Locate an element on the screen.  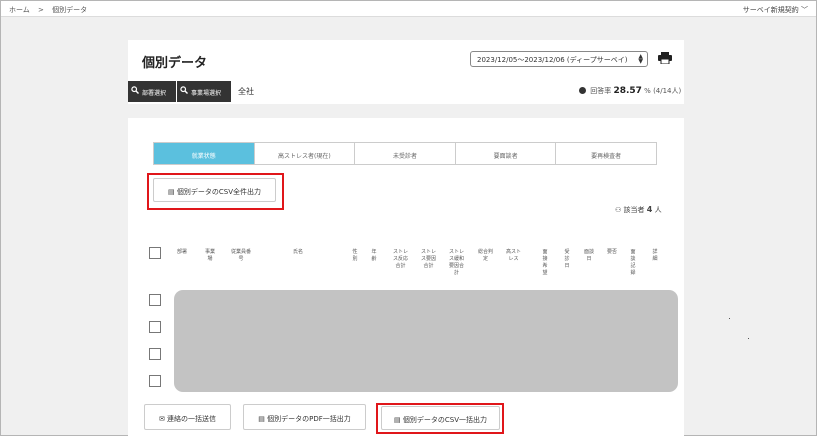
rate-detail: (4/14人) is located at coordinates (667, 91).